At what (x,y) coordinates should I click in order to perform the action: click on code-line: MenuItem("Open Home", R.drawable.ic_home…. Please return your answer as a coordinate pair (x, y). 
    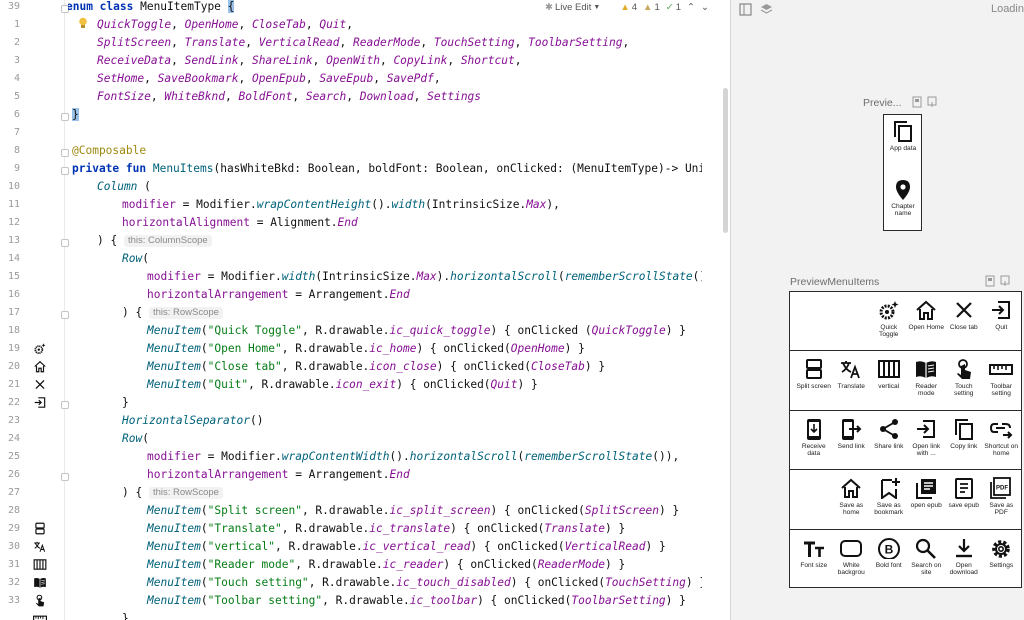
    Looking at the image, I should click on (366, 349).